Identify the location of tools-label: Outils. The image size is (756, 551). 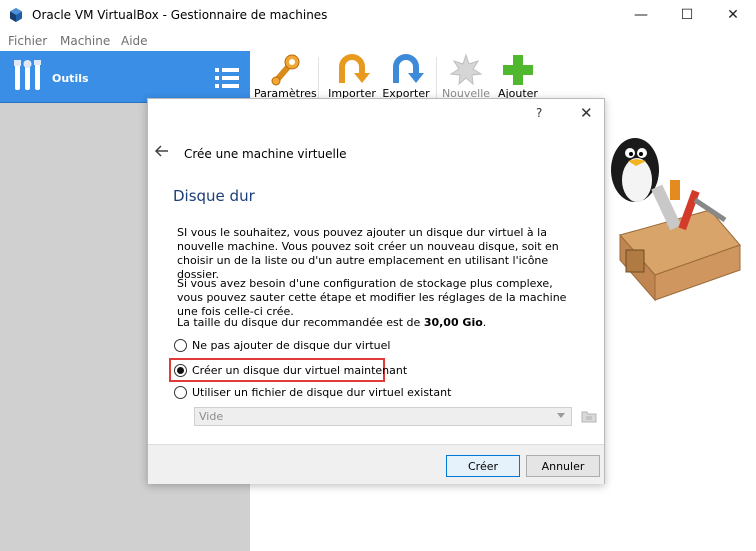
(70, 78).